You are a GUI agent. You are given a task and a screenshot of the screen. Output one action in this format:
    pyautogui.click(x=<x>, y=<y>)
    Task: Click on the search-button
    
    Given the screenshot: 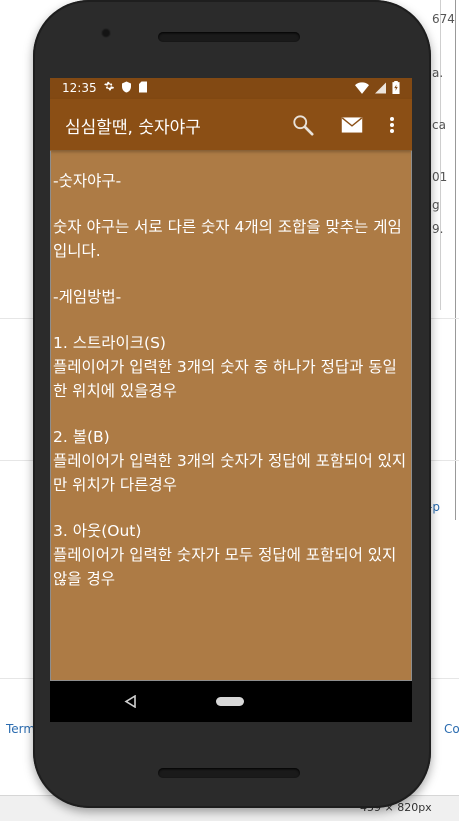 What is the action you would take?
    pyautogui.click(x=303, y=125)
    